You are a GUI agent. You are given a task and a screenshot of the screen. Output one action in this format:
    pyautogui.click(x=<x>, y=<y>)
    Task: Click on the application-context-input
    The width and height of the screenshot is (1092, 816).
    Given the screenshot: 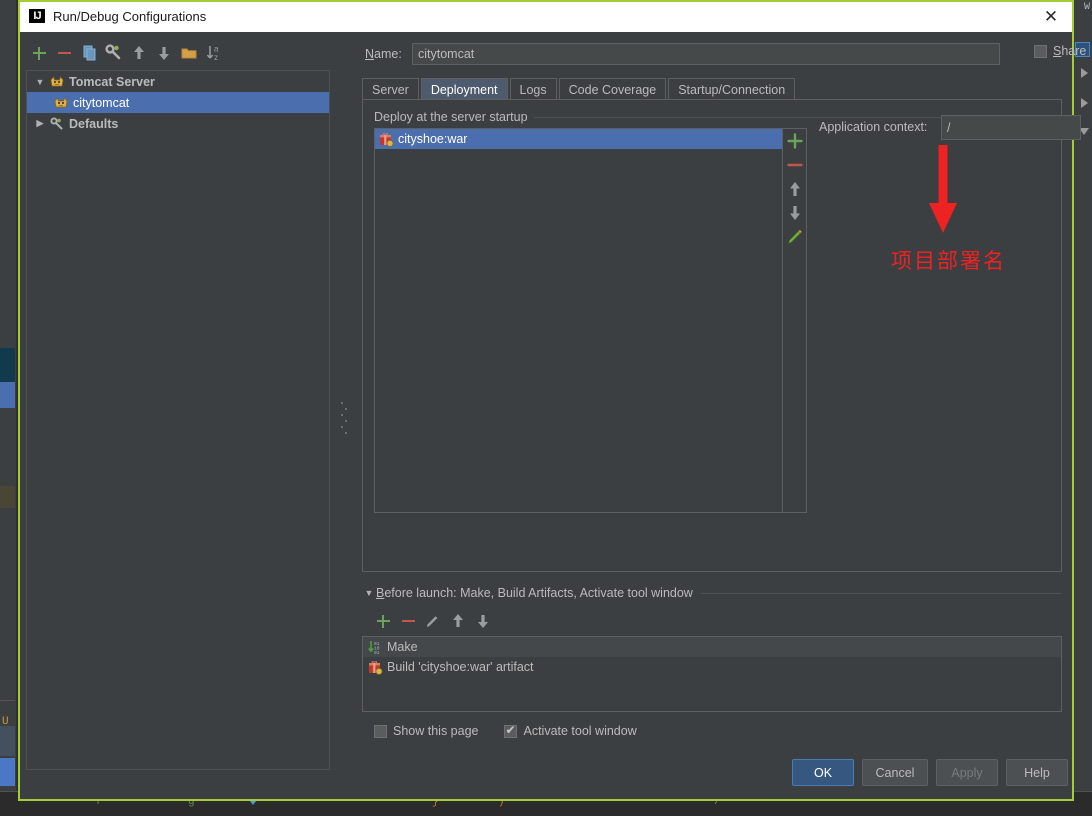 What is the action you would take?
    pyautogui.click(x=1017, y=127)
    